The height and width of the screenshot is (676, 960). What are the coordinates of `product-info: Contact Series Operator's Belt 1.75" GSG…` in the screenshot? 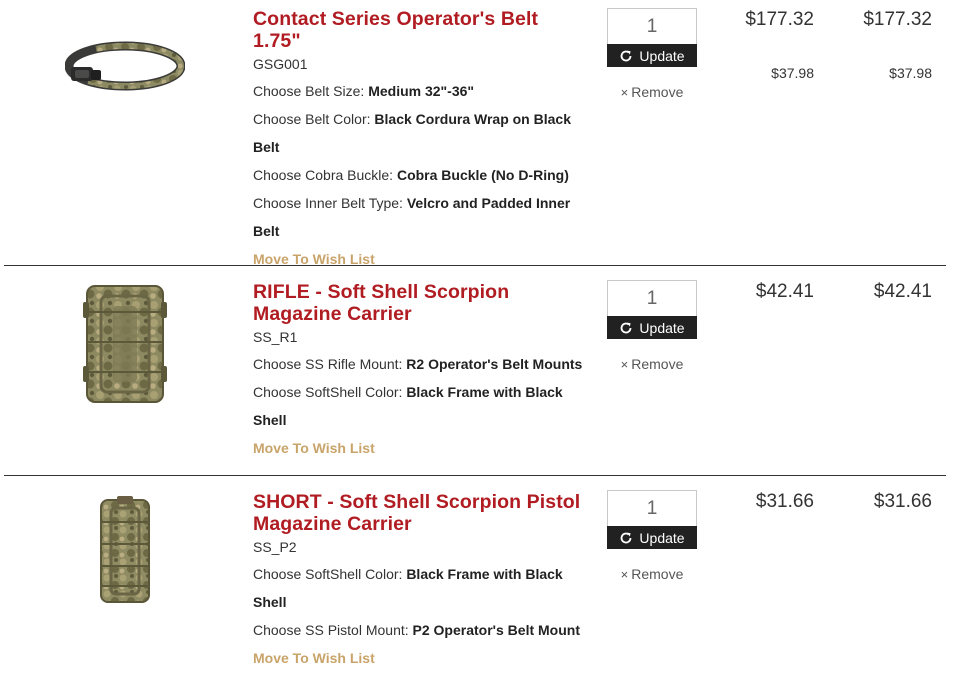 It's located at (418, 140).